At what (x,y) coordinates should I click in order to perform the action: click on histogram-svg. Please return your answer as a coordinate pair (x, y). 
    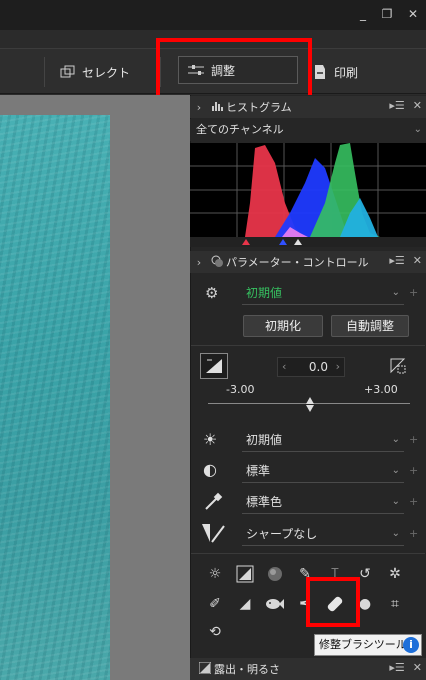
    Looking at the image, I should click on (308, 195).